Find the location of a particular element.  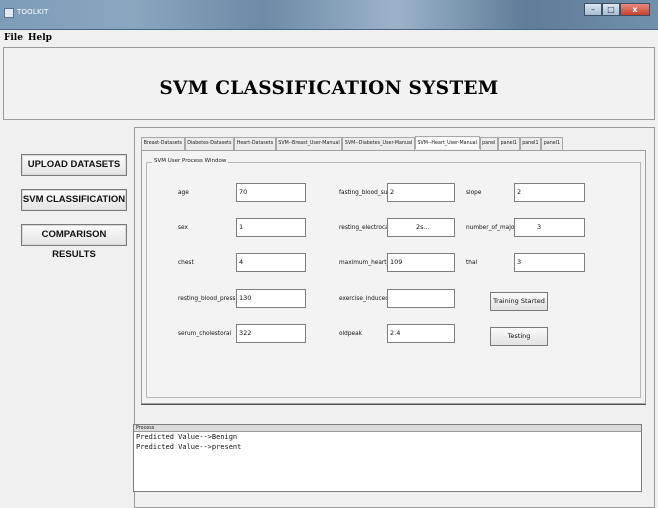

number-of-major-vessels-input: 3 is located at coordinates (549, 227).